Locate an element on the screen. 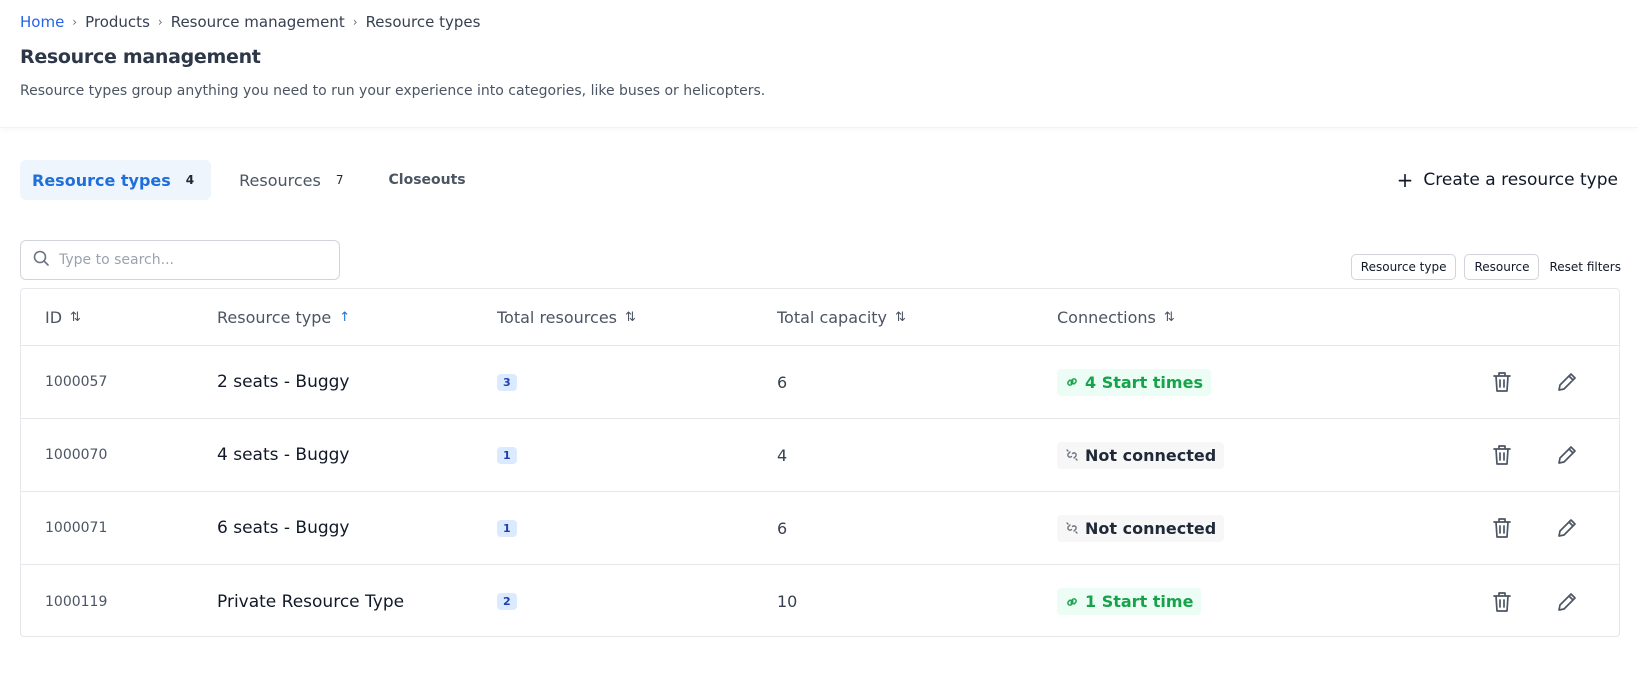 This screenshot has width=1638, height=692. column-header-connections: Connections ⇅ is located at coordinates (1116, 317).